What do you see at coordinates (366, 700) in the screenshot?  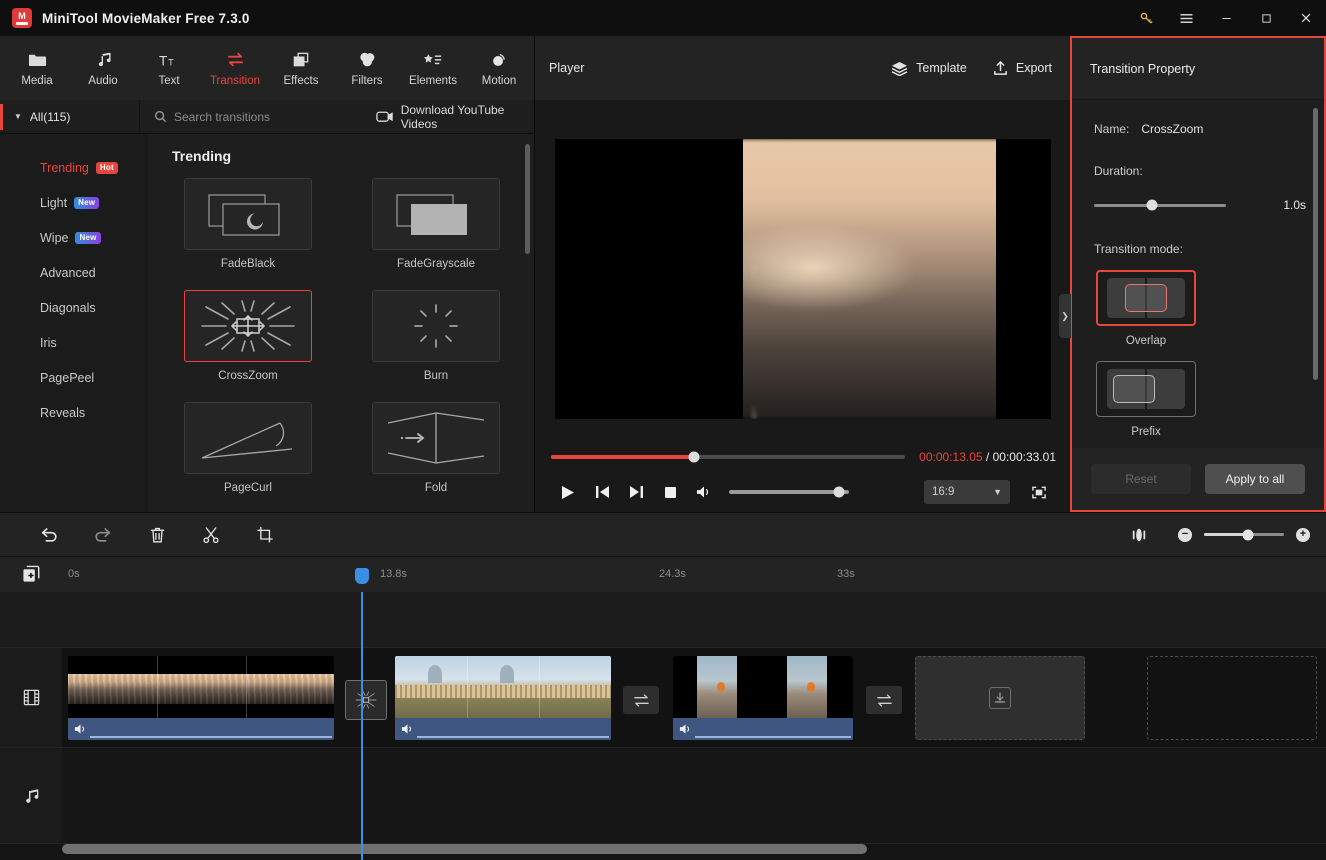 I see `transition-applied-crosszoom` at bounding box center [366, 700].